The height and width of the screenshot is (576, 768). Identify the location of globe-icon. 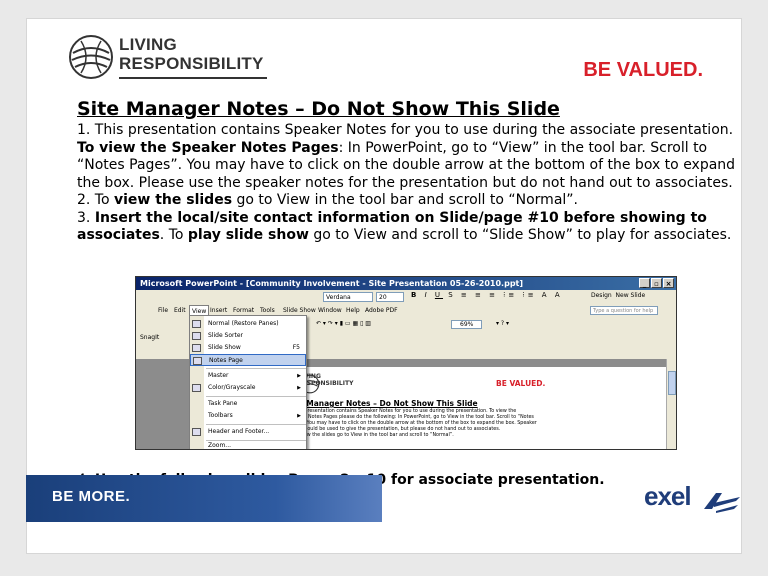
(91, 57).